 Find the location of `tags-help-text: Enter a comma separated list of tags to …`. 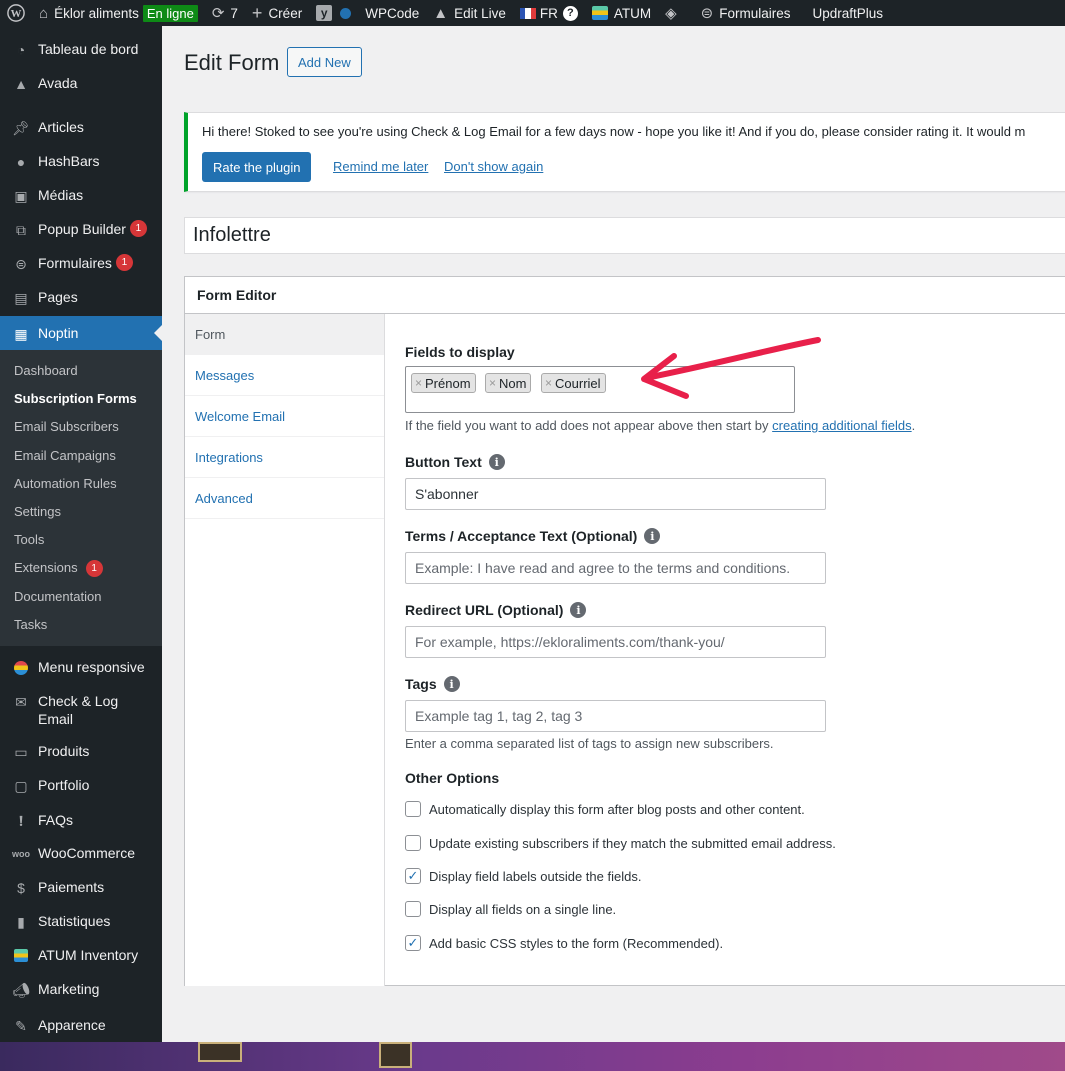

tags-help-text: Enter a comma separated list of tags to … is located at coordinates (589, 743).